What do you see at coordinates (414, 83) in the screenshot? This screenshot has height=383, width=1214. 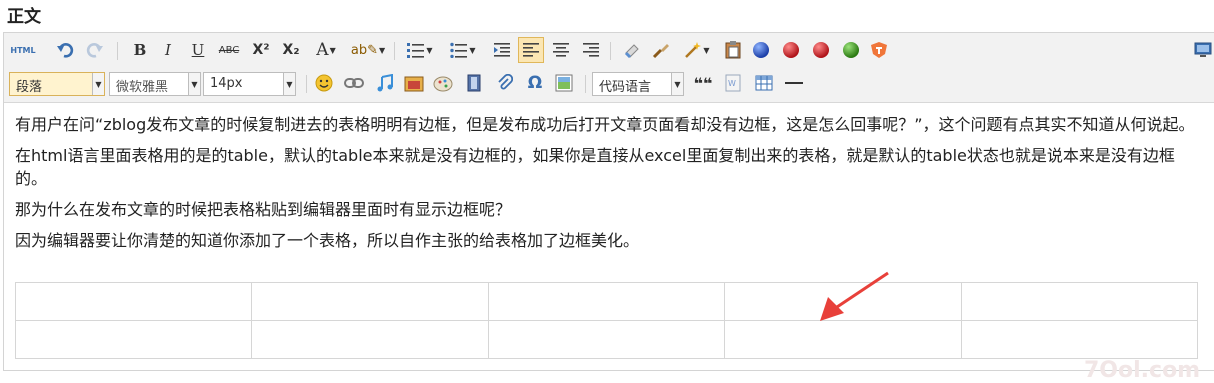 I see `image-icon` at bounding box center [414, 83].